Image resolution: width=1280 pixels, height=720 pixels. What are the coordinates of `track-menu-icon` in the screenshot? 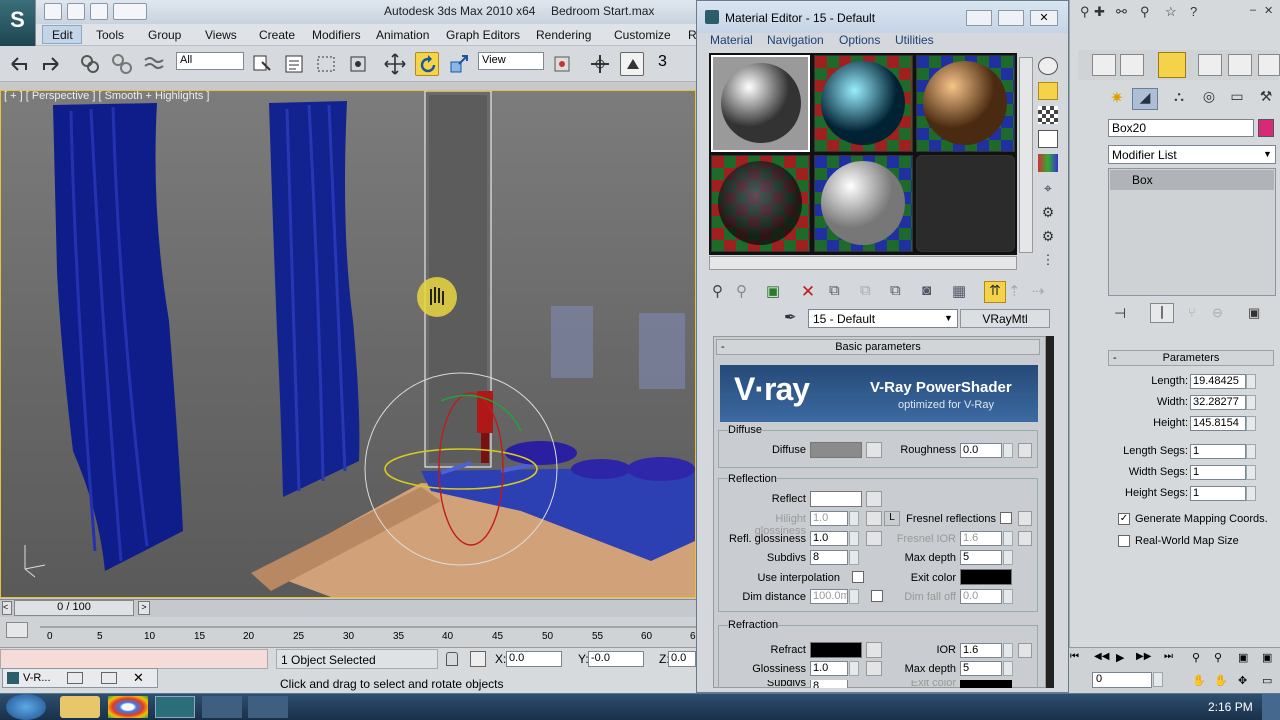 It's located at (17, 630).